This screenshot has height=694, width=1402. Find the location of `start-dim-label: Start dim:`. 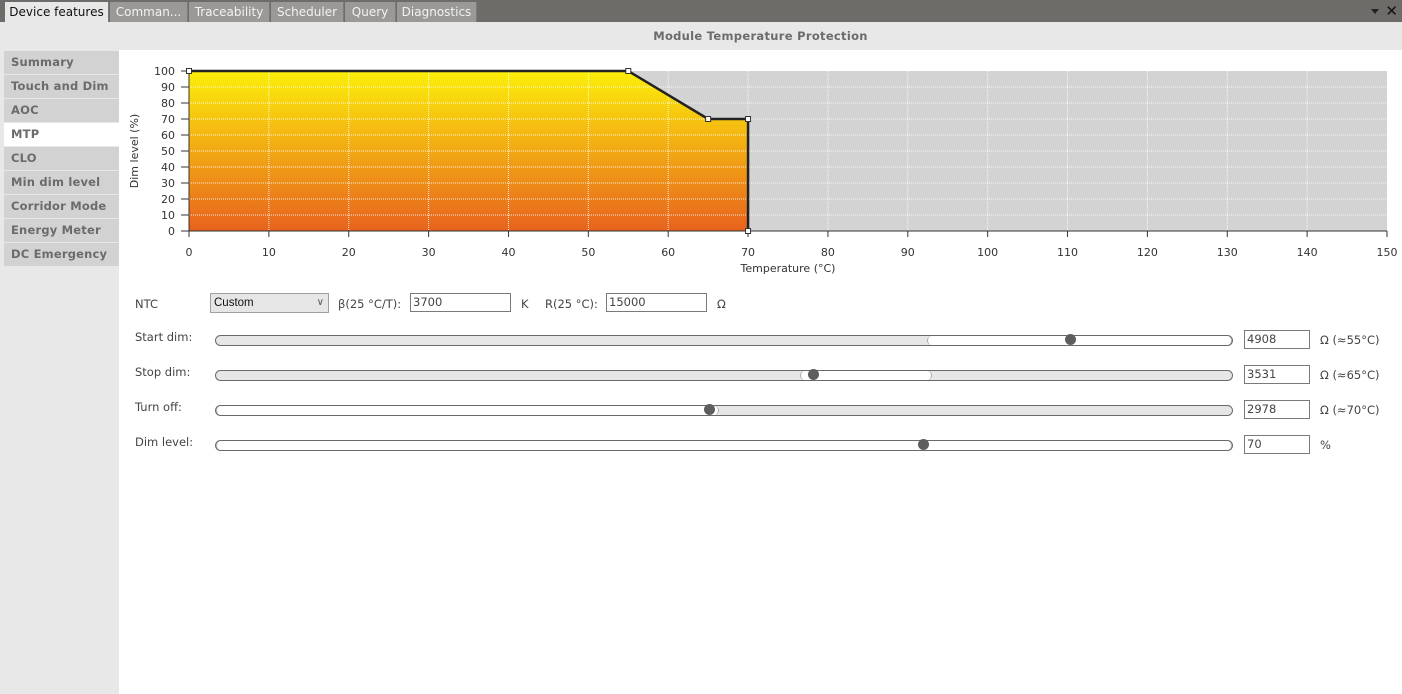

start-dim-label: Start dim: is located at coordinates (164, 337).